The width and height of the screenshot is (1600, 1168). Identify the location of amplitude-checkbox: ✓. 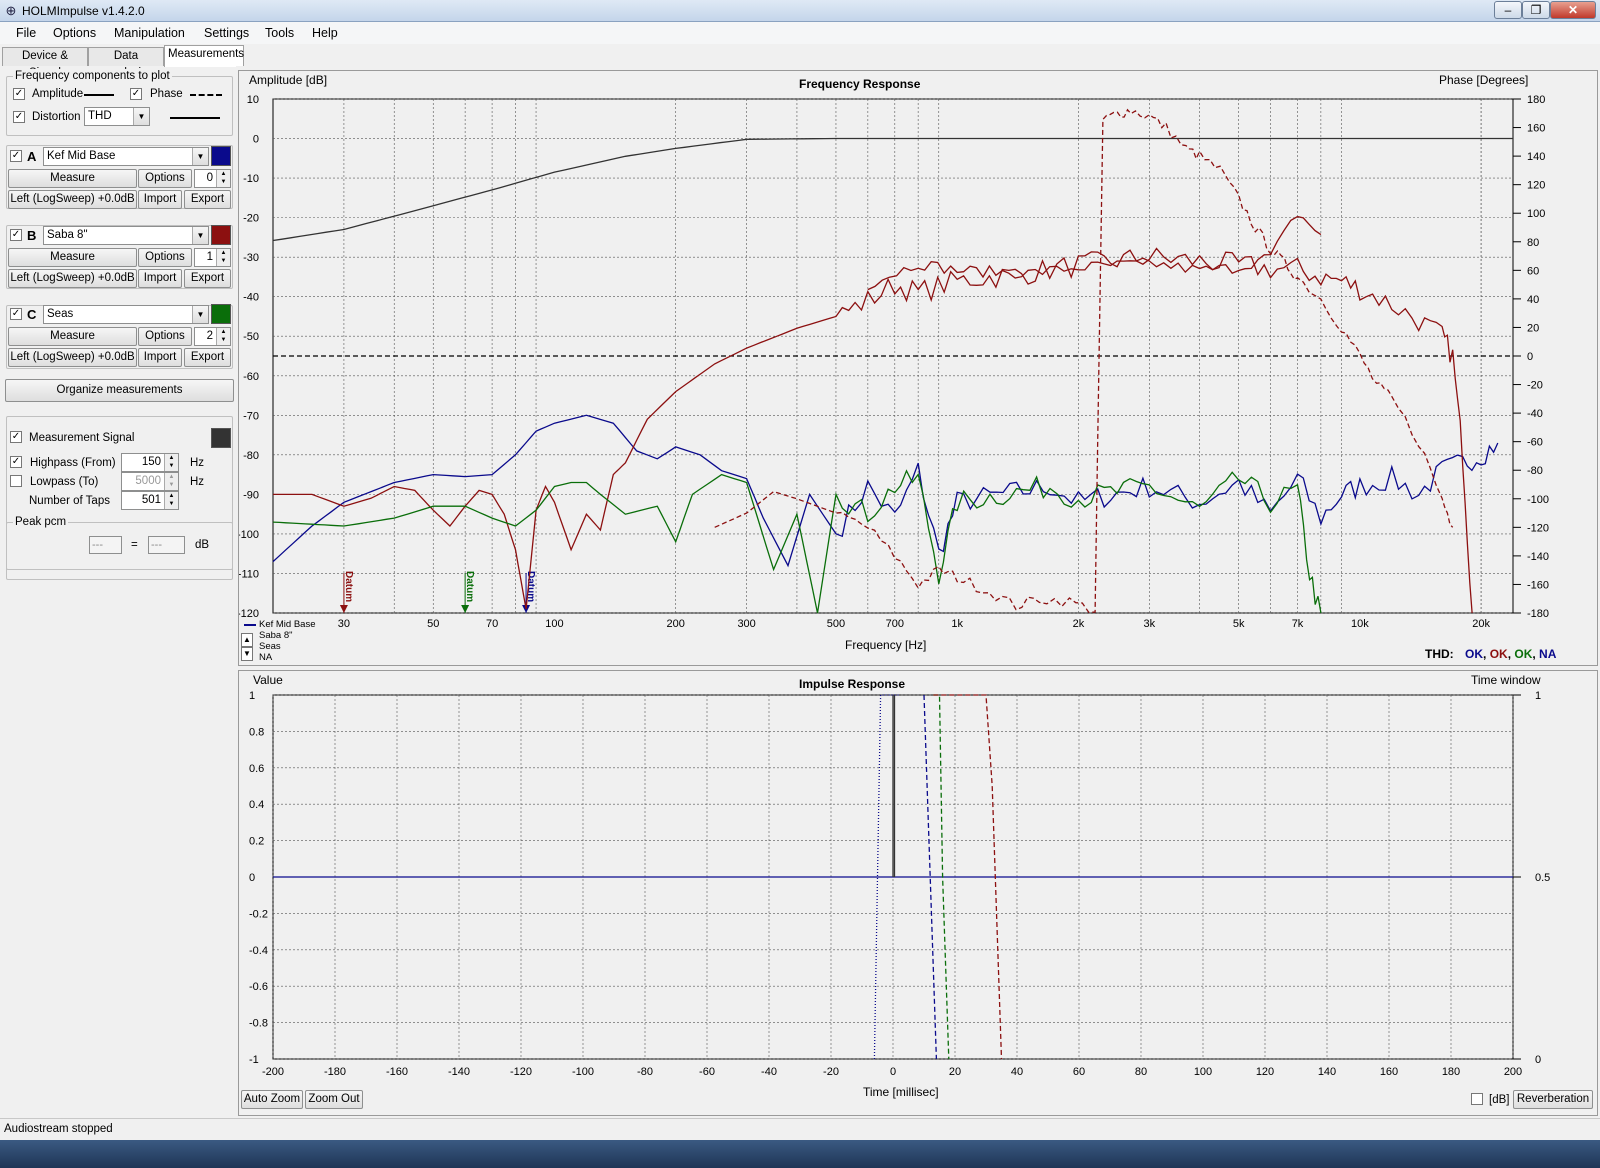
(19, 94).